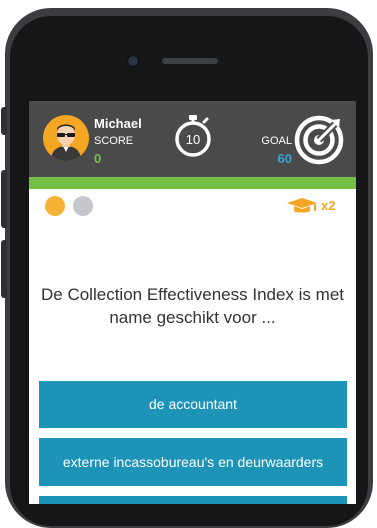 The width and height of the screenshot is (377, 528). Describe the element at coordinates (83, 206) in the screenshot. I see `question-progress-dot` at that location.